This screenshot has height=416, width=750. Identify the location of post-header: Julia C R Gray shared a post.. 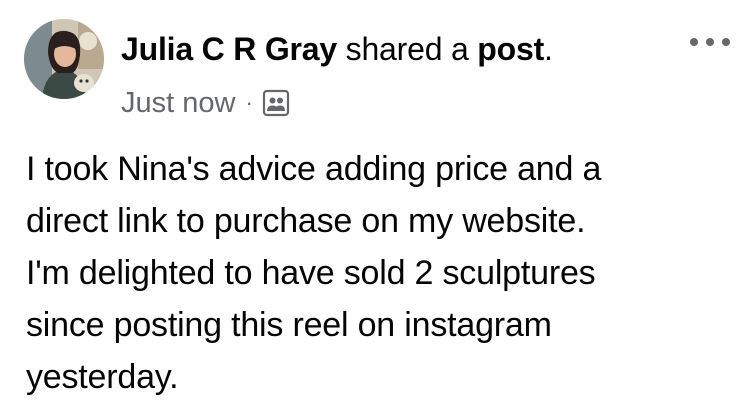
(337, 49).